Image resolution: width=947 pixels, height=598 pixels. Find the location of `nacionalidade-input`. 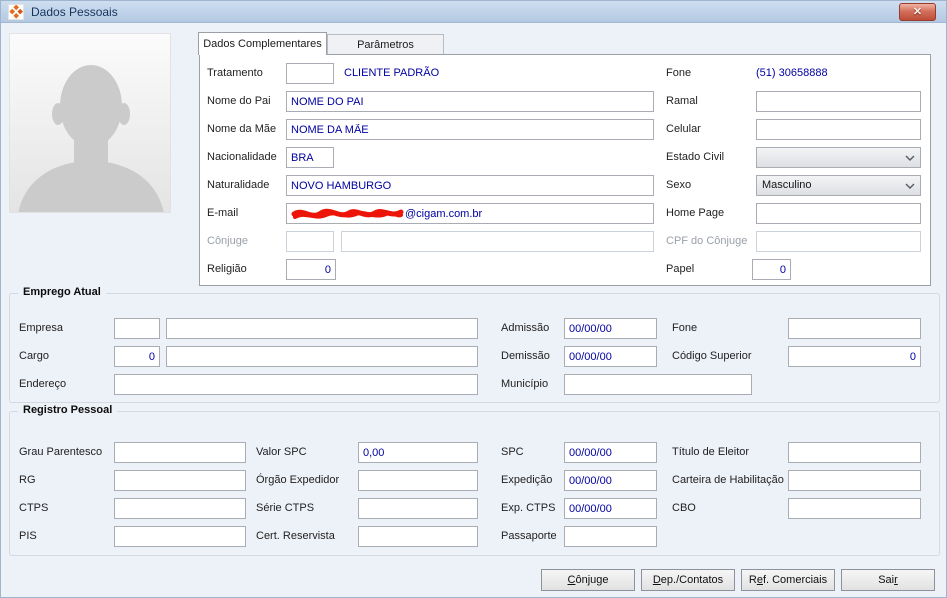

nacionalidade-input is located at coordinates (310, 157).